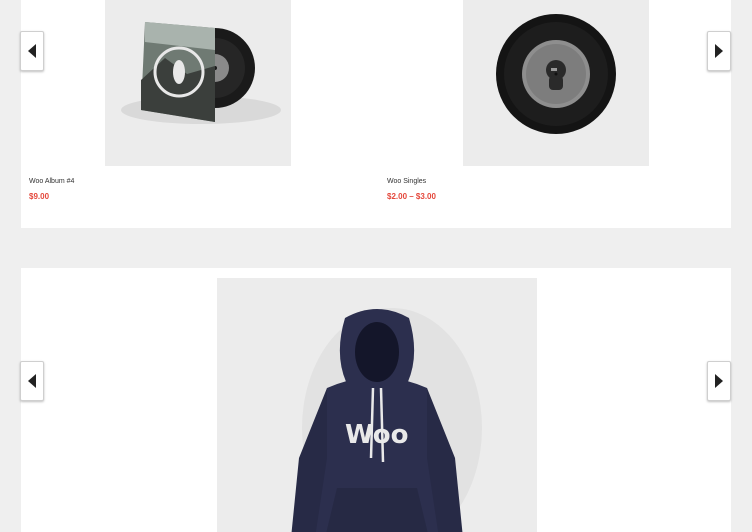  I want to click on vinyl-single-icon, so click(556, 74).